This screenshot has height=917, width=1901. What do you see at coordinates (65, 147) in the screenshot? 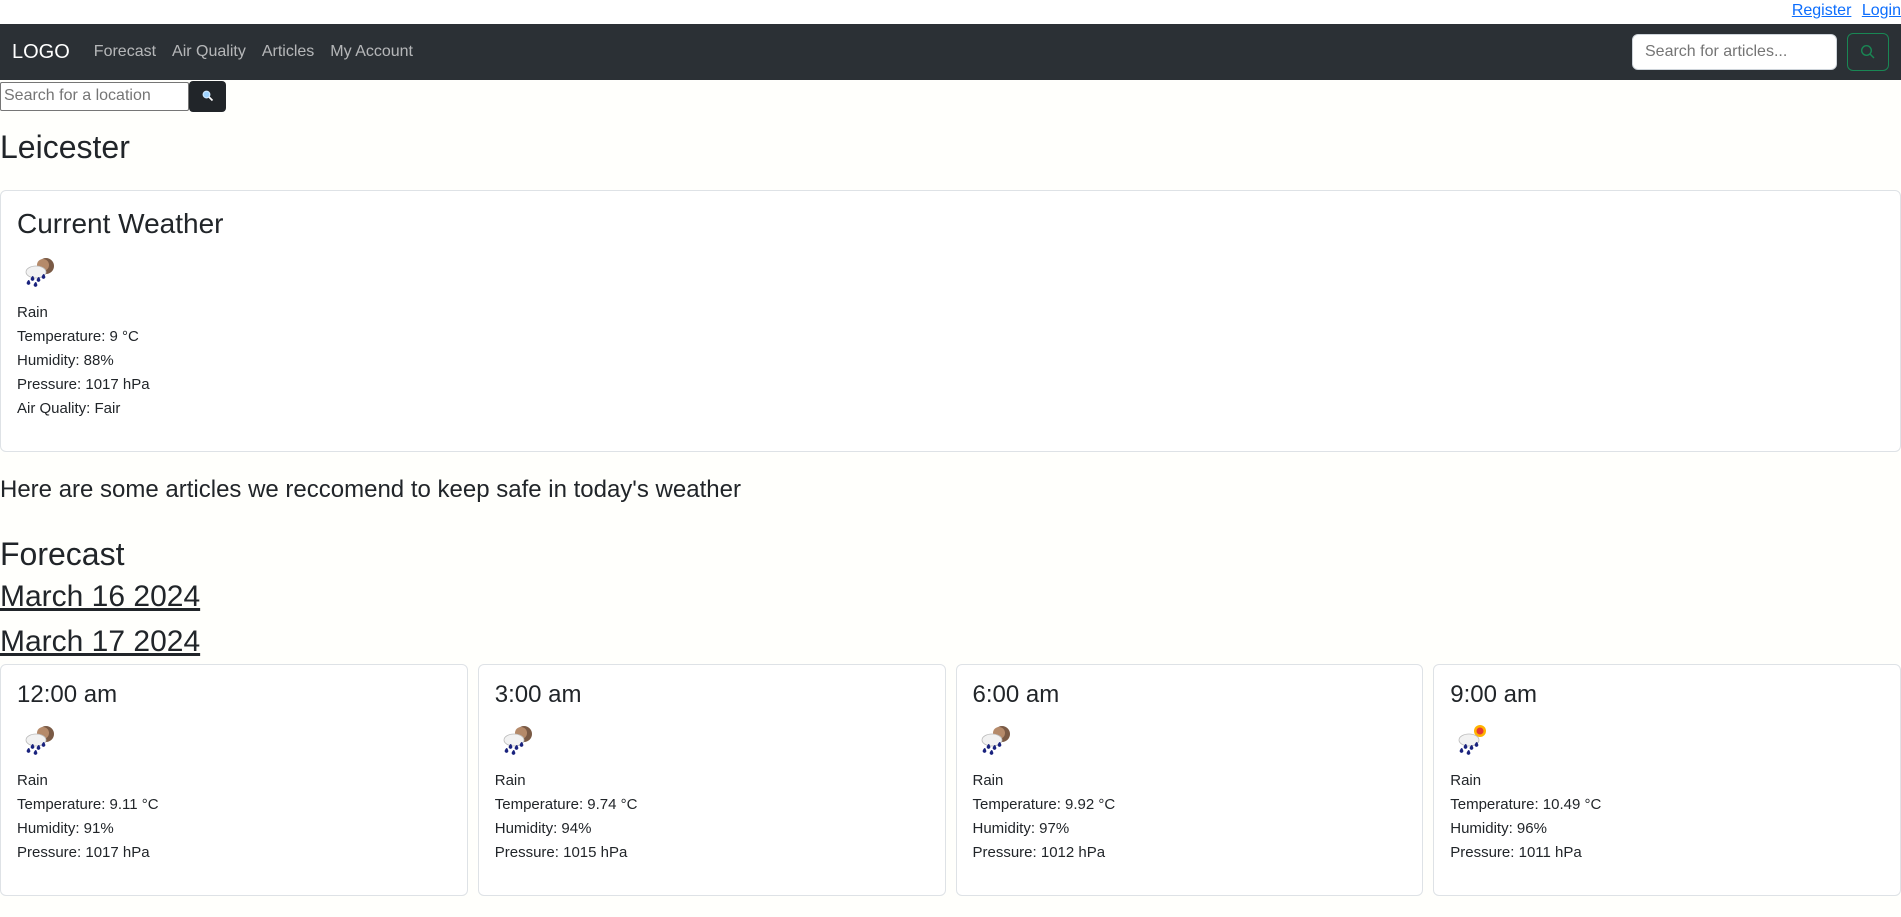
I see `city-title: Leicester` at bounding box center [65, 147].